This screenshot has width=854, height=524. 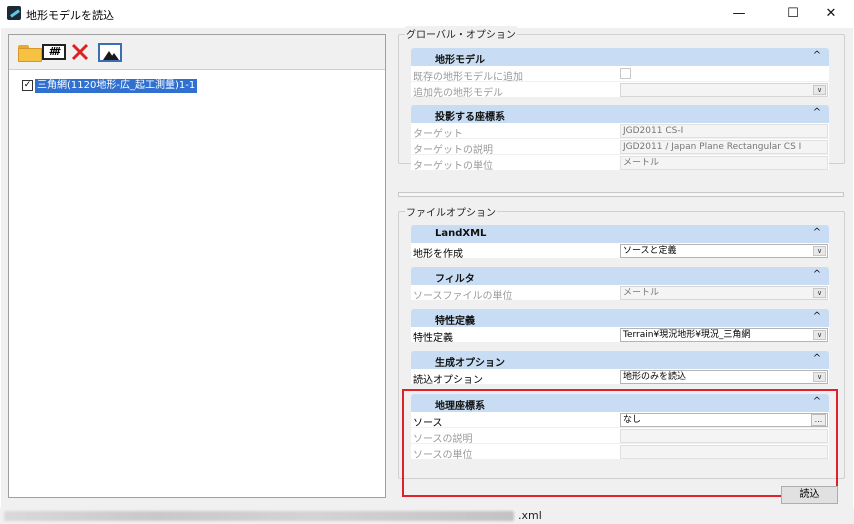 I want to click on feature-def-select: Terrain¥現況地形¥現況_三角網 ∨, so click(x=724, y=335).